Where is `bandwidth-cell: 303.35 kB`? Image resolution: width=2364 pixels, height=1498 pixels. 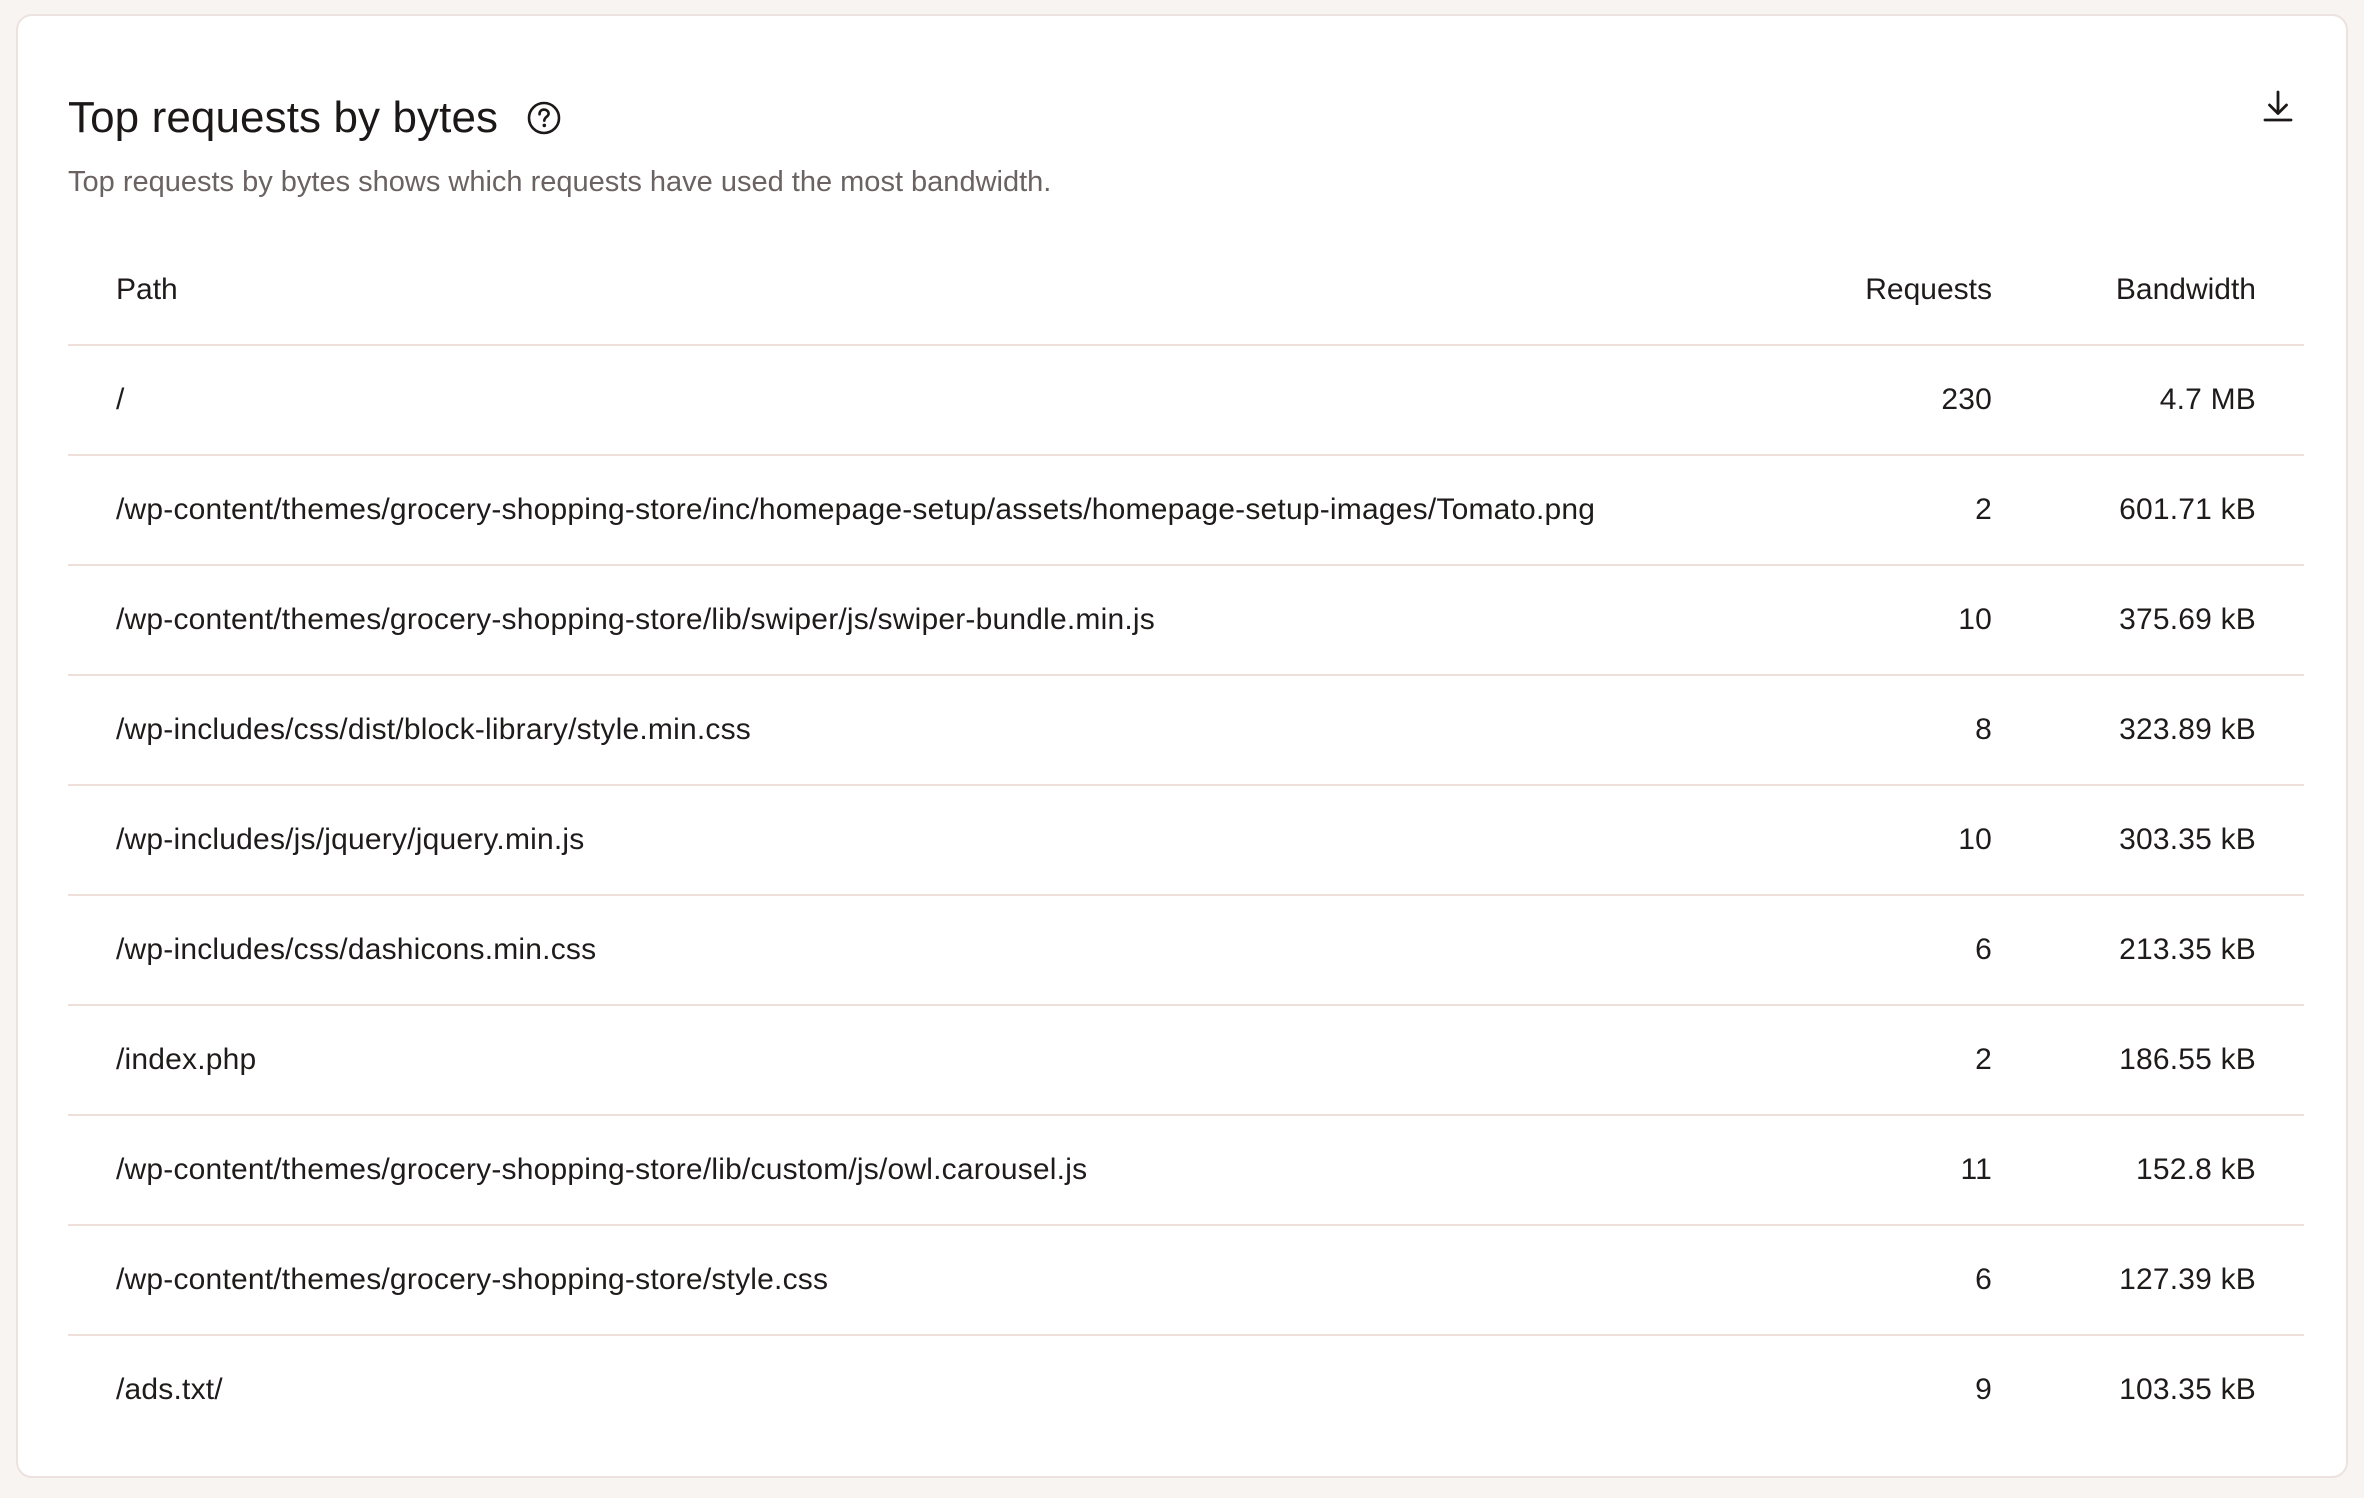 bandwidth-cell: 303.35 kB is located at coordinates (2148, 840).